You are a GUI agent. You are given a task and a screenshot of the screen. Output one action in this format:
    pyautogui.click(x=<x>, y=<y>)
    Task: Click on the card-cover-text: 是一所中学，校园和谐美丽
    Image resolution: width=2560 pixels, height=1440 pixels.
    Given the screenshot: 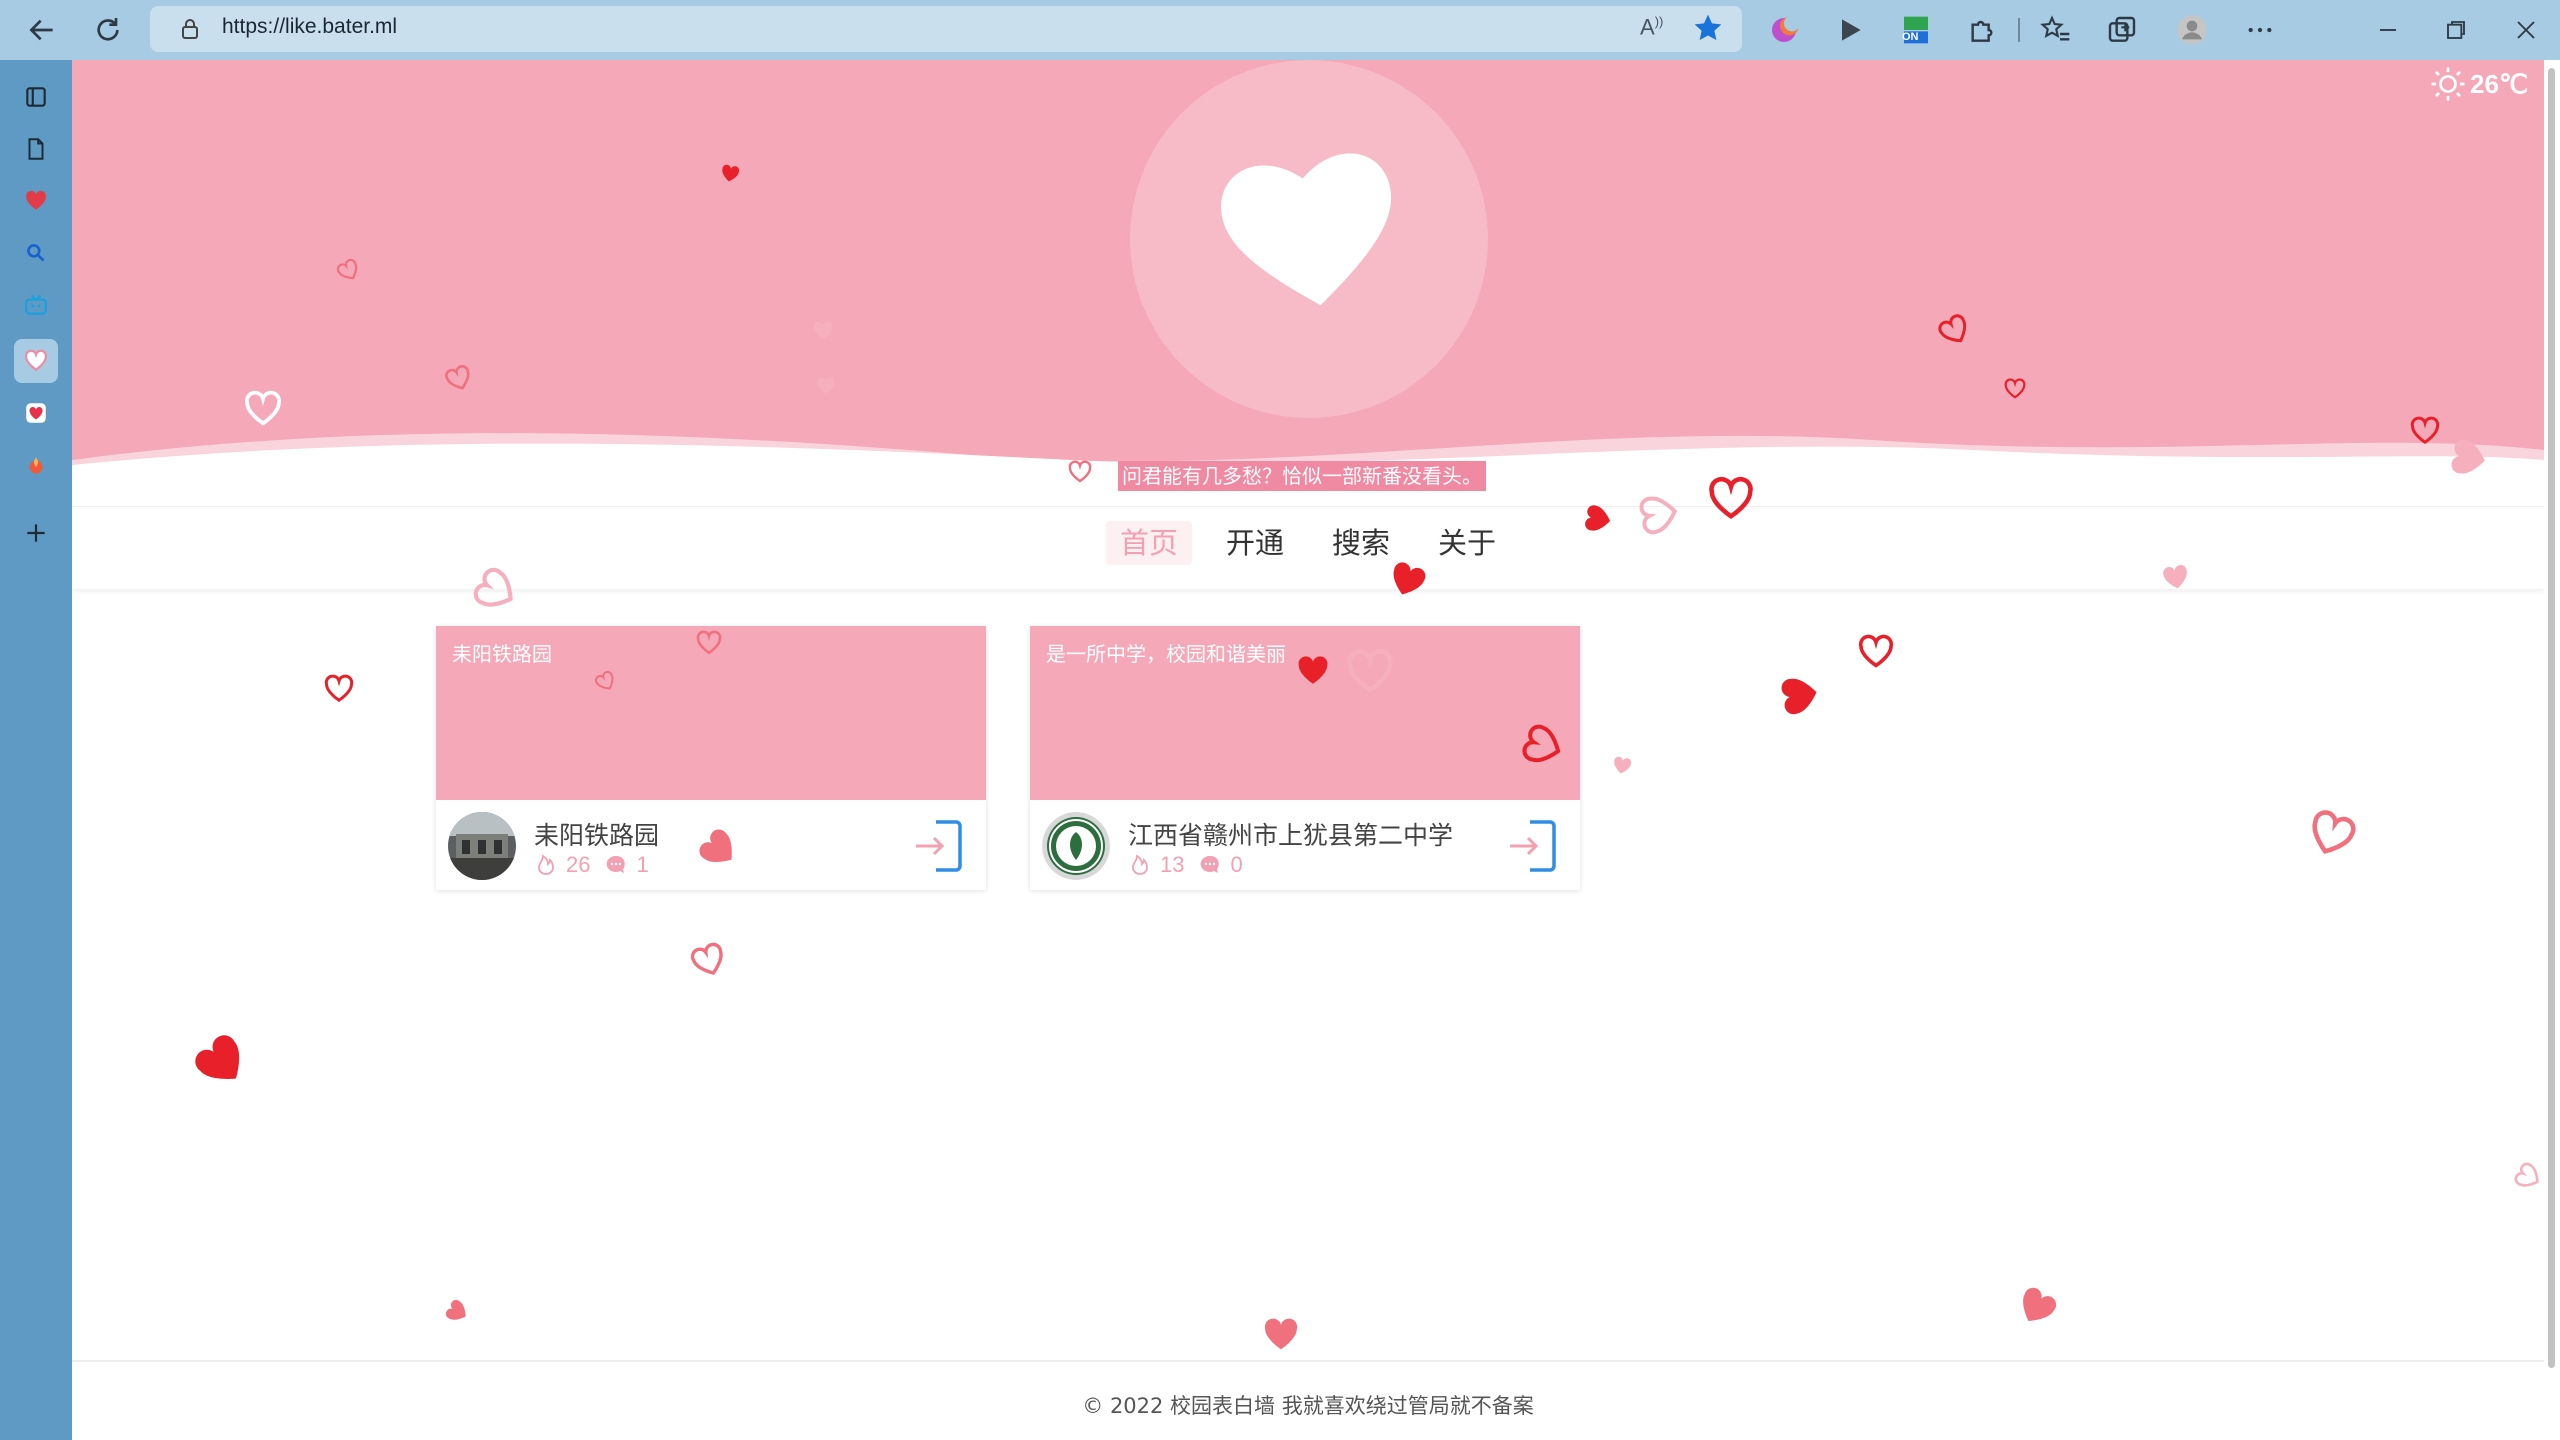 What is the action you would take?
    pyautogui.click(x=1166, y=654)
    